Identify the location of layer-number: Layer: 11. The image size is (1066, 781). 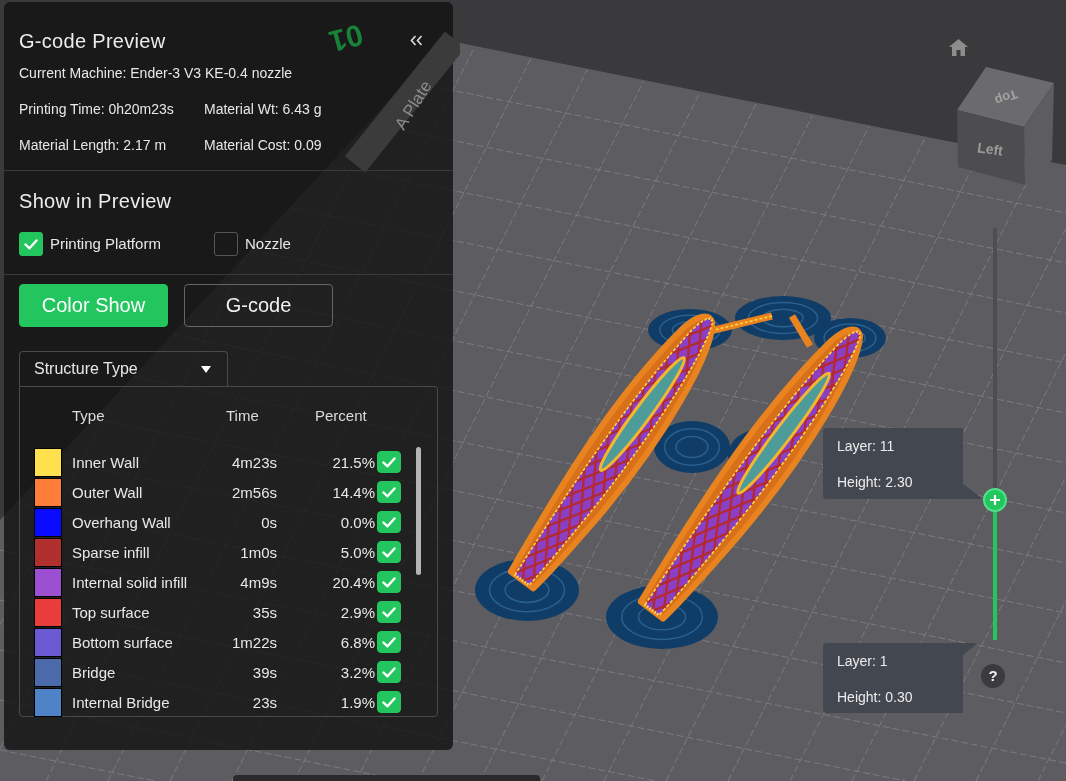
(866, 446).